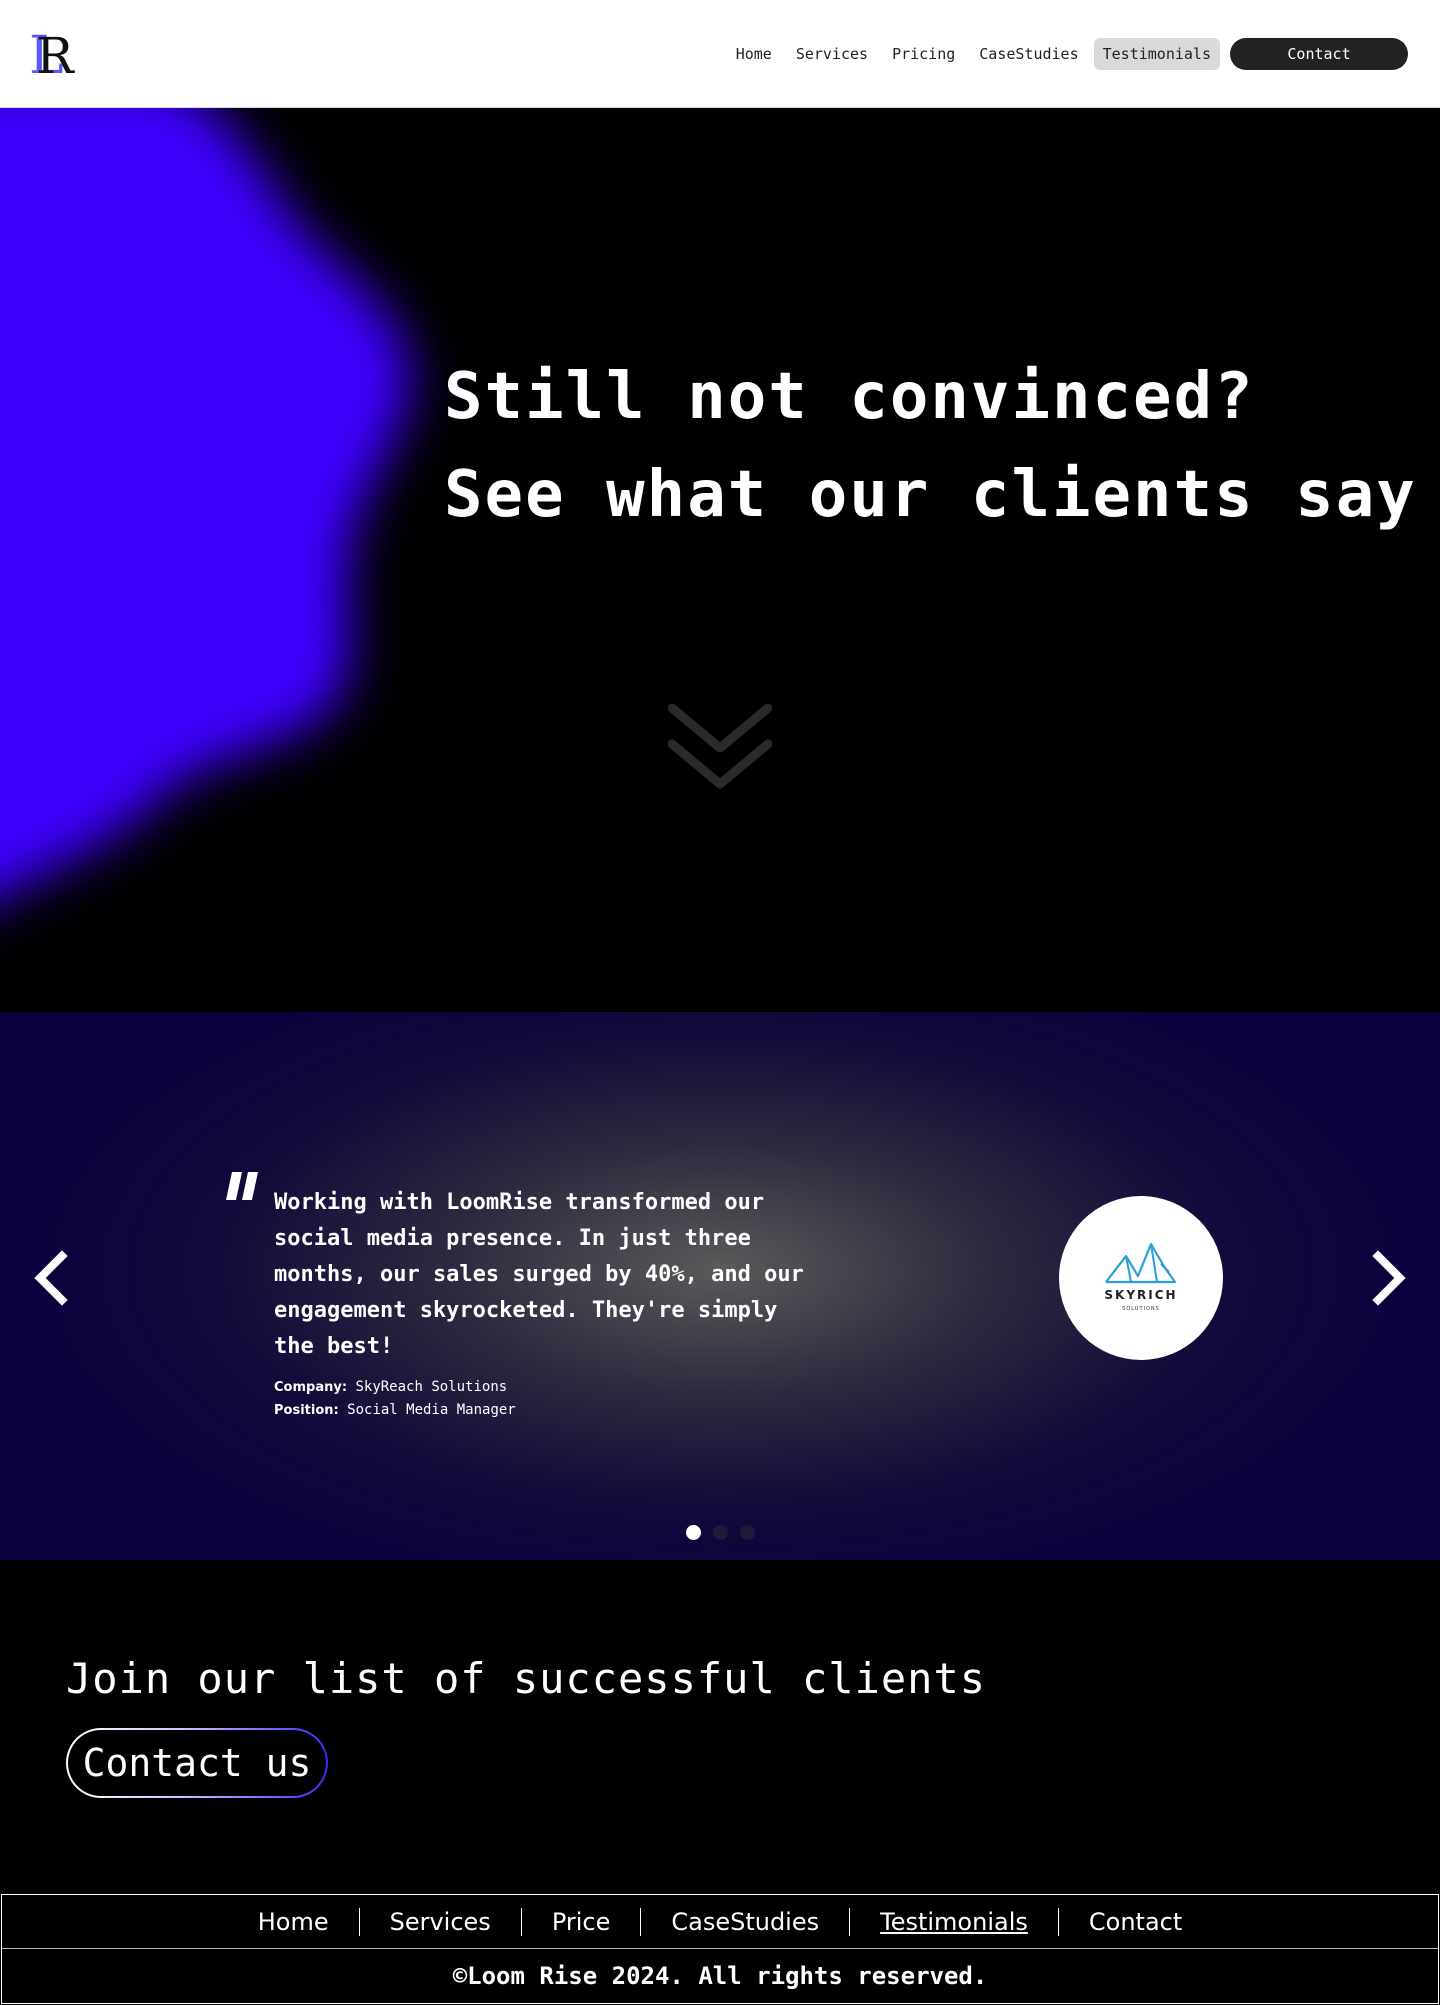 The image size is (1440, 2005). Describe the element at coordinates (832, 54) in the screenshot. I see `nav-services: Services` at that location.